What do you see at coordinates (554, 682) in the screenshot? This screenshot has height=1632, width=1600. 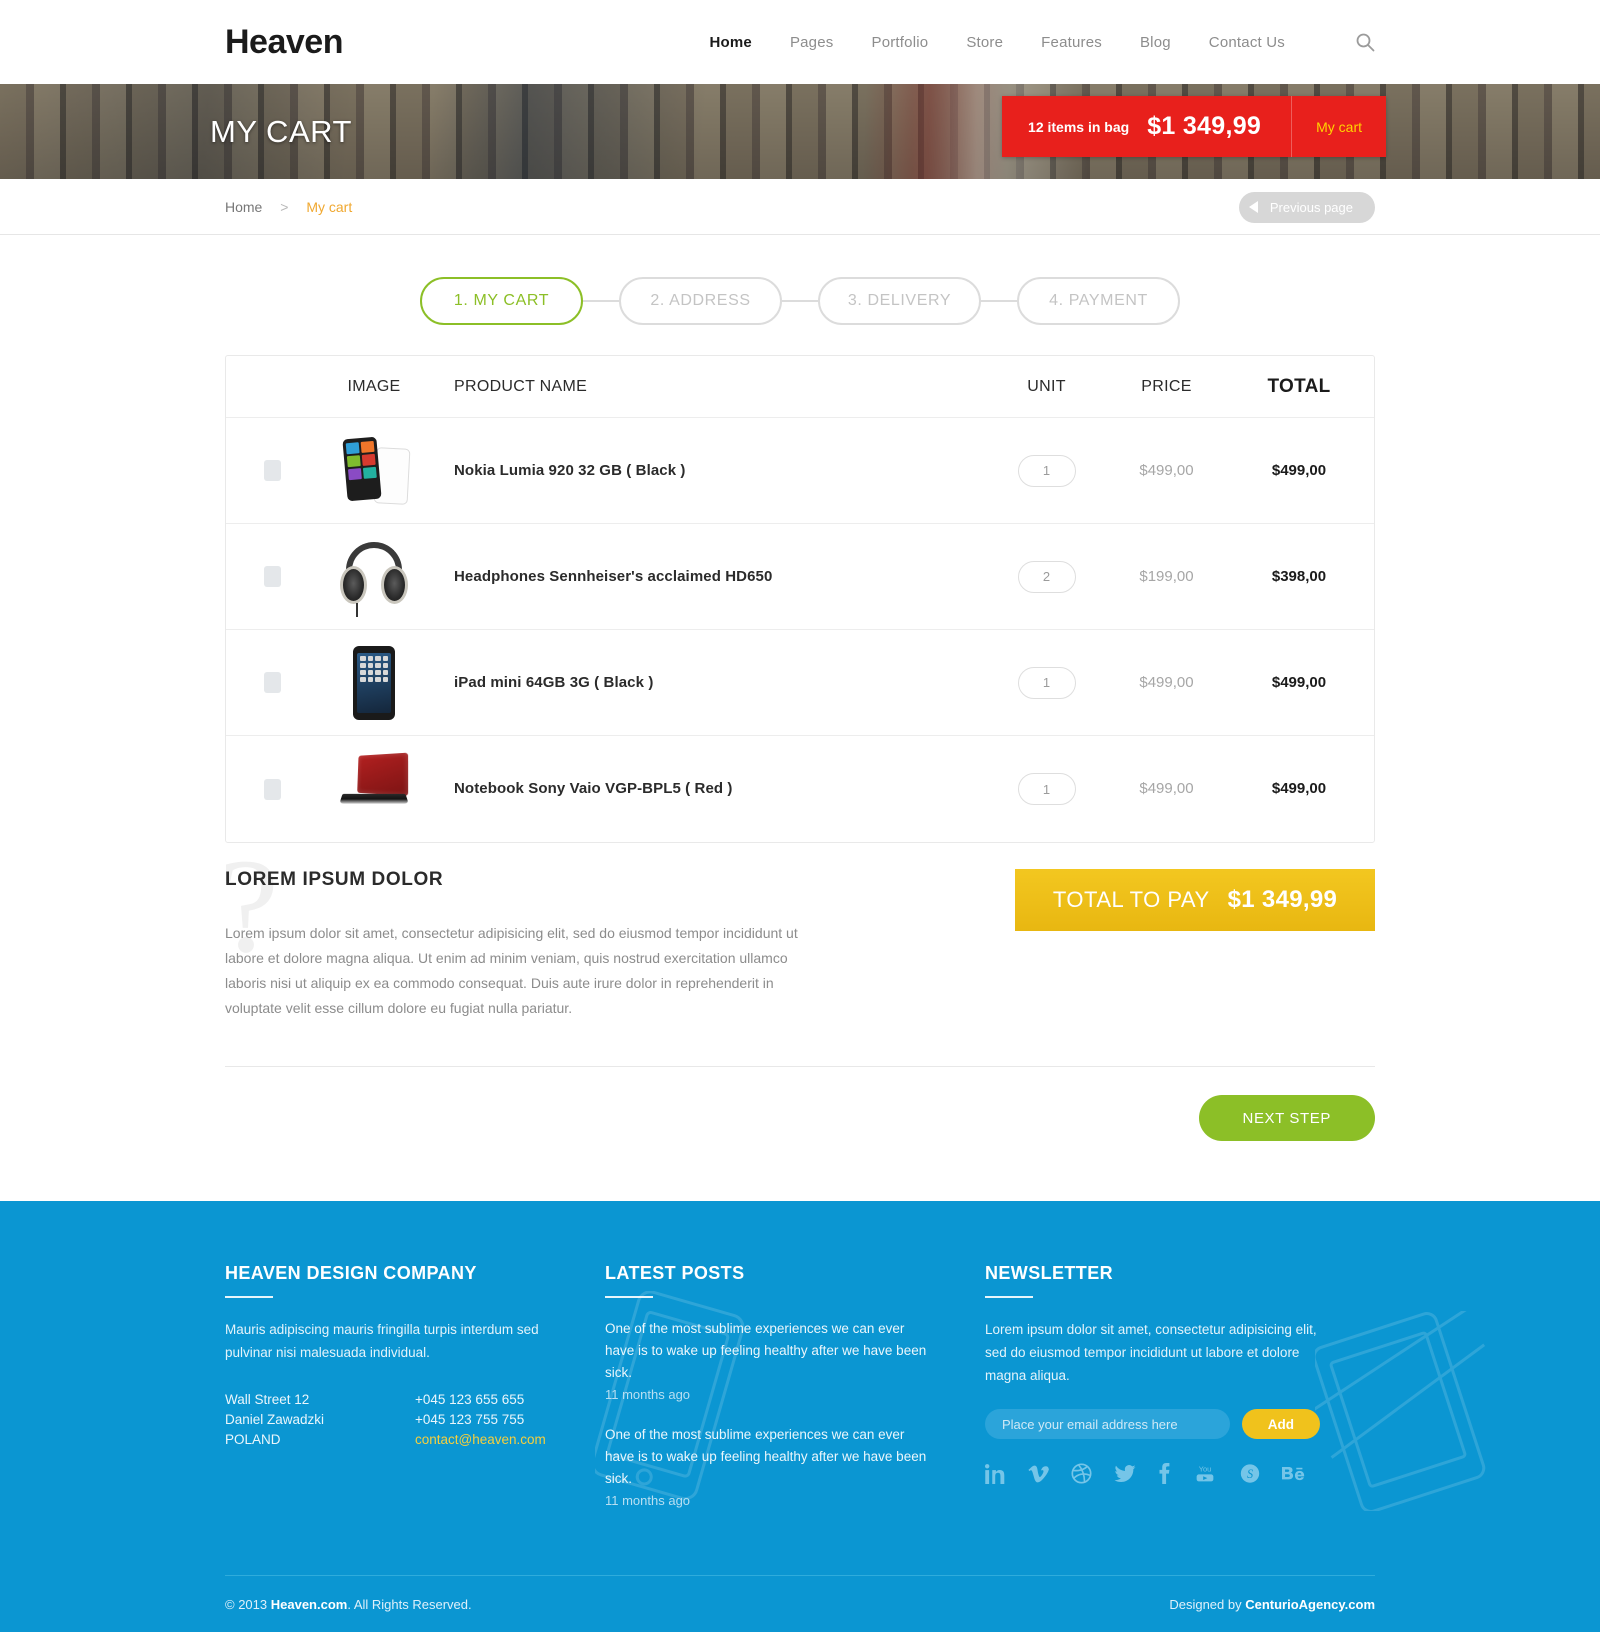 I see `product-name: iPad mini 64GB 3G ( Black )` at bounding box center [554, 682].